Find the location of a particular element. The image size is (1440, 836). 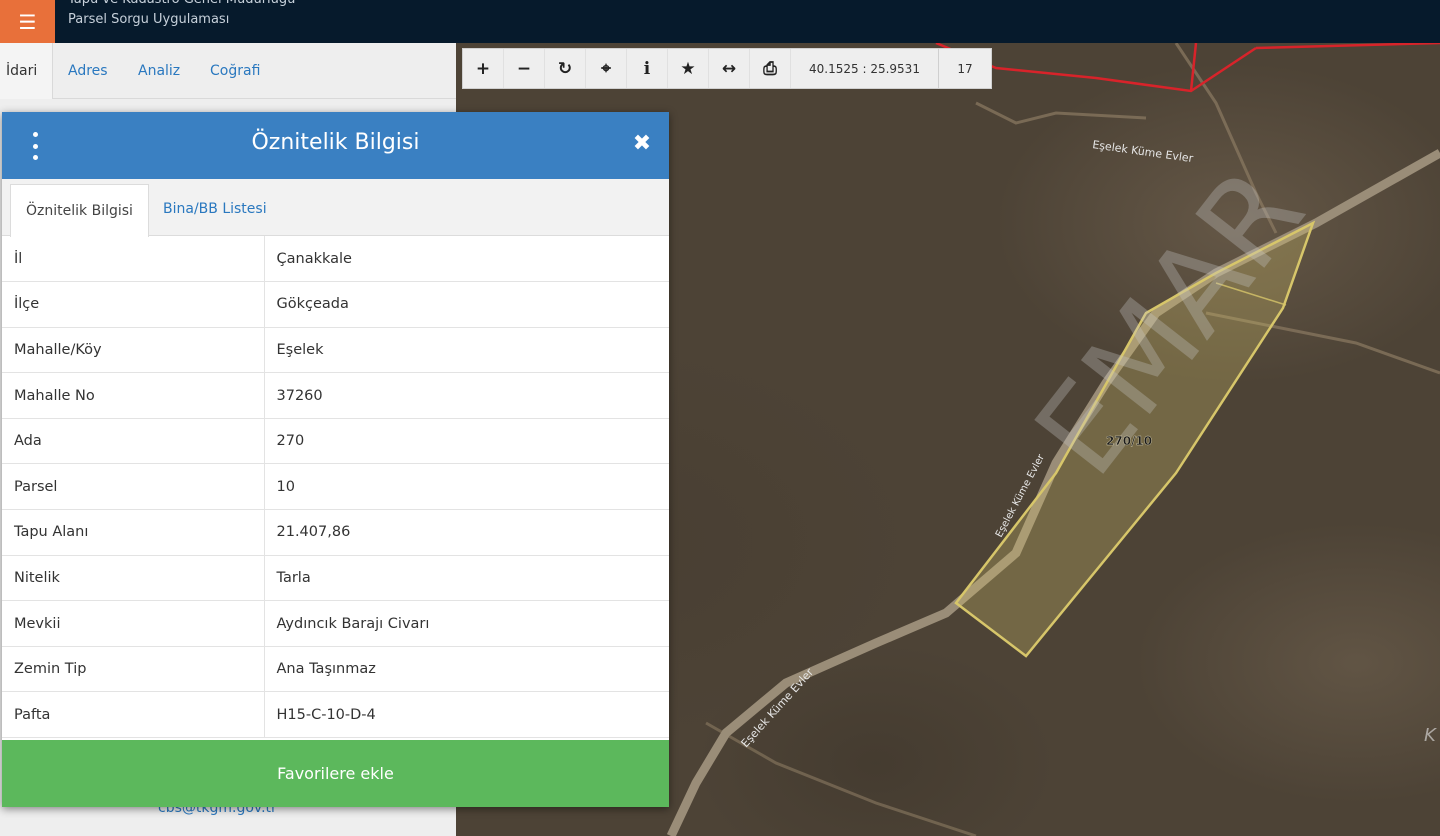

parcel-label: 270/10 is located at coordinates (1129, 441).